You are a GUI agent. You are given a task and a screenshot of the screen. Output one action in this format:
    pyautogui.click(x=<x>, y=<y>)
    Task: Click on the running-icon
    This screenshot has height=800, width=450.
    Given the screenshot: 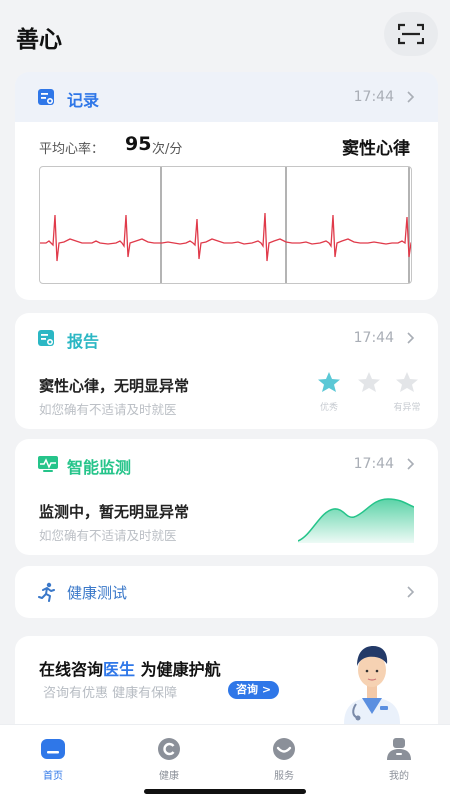 What is the action you would take?
    pyautogui.click(x=46, y=592)
    